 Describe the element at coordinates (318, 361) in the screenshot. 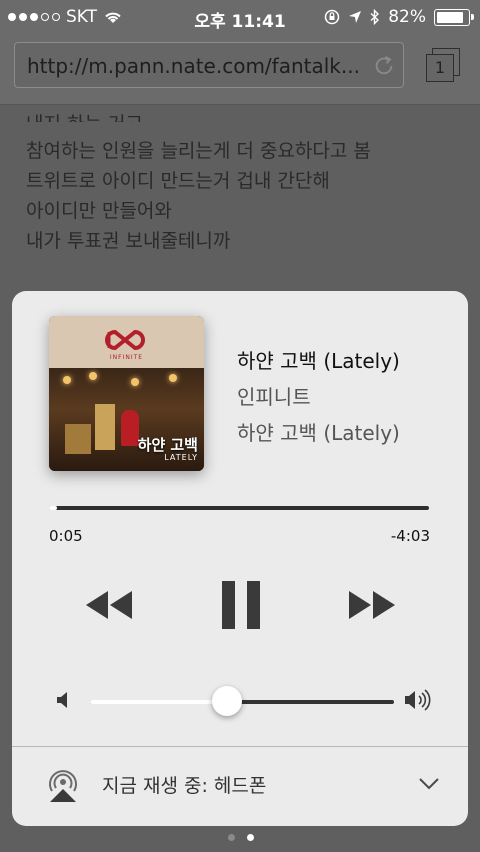

I see `song-title: 하얀 고백 (Lately)` at that location.